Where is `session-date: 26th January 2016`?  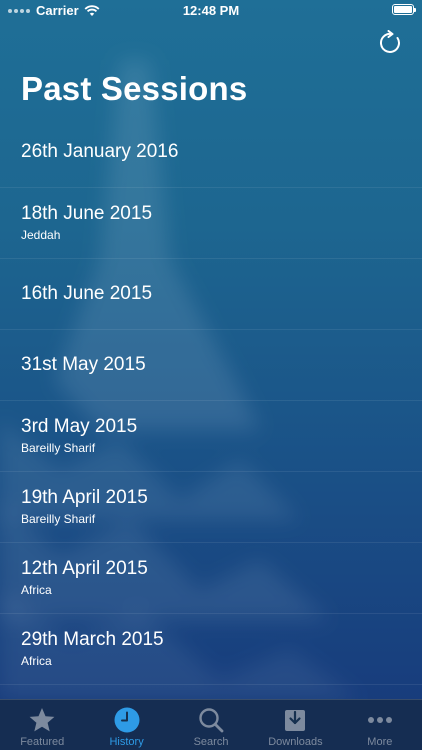 session-date: 26th January 2016 is located at coordinates (100, 151).